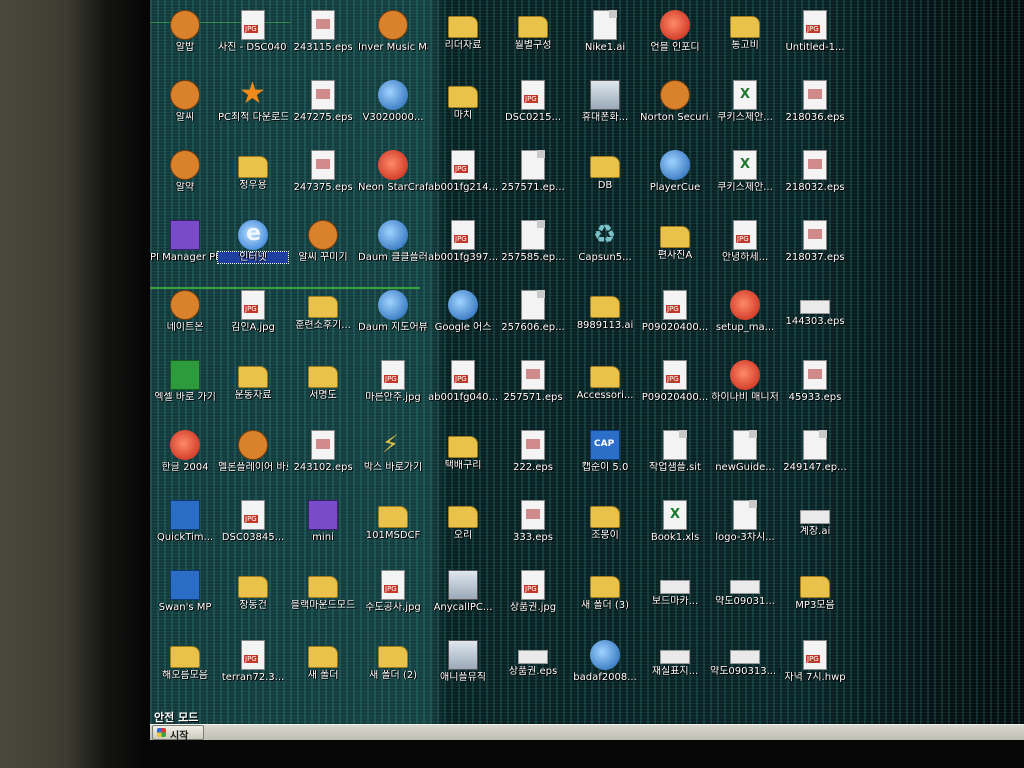 The width and height of the screenshot is (1024, 768). What do you see at coordinates (745, 389) in the screenshot?
I see `desktop-icon: 하이나비 매니저` at bounding box center [745, 389].